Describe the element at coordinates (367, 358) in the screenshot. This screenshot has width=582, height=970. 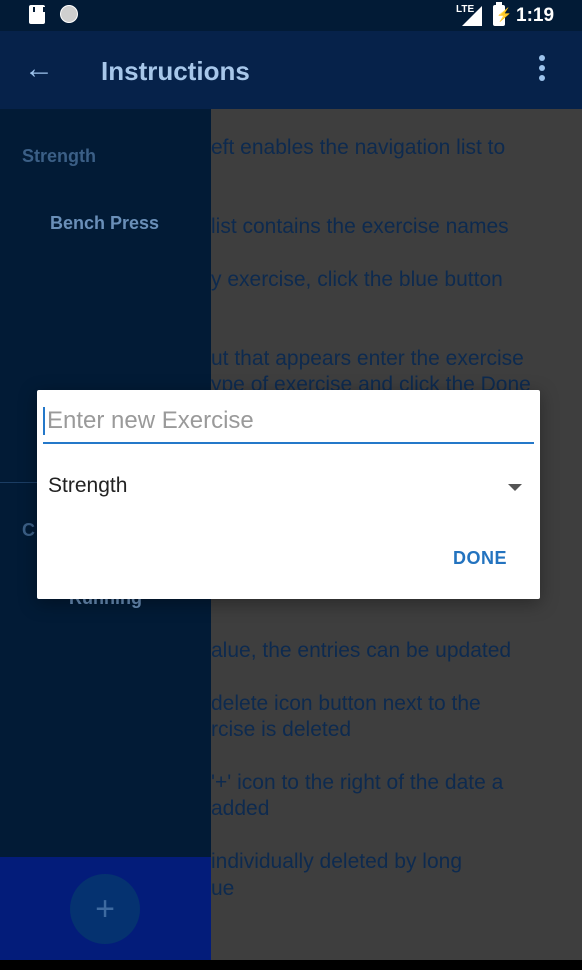
I see `instruction-text: ut that appears enter the exercise` at that location.